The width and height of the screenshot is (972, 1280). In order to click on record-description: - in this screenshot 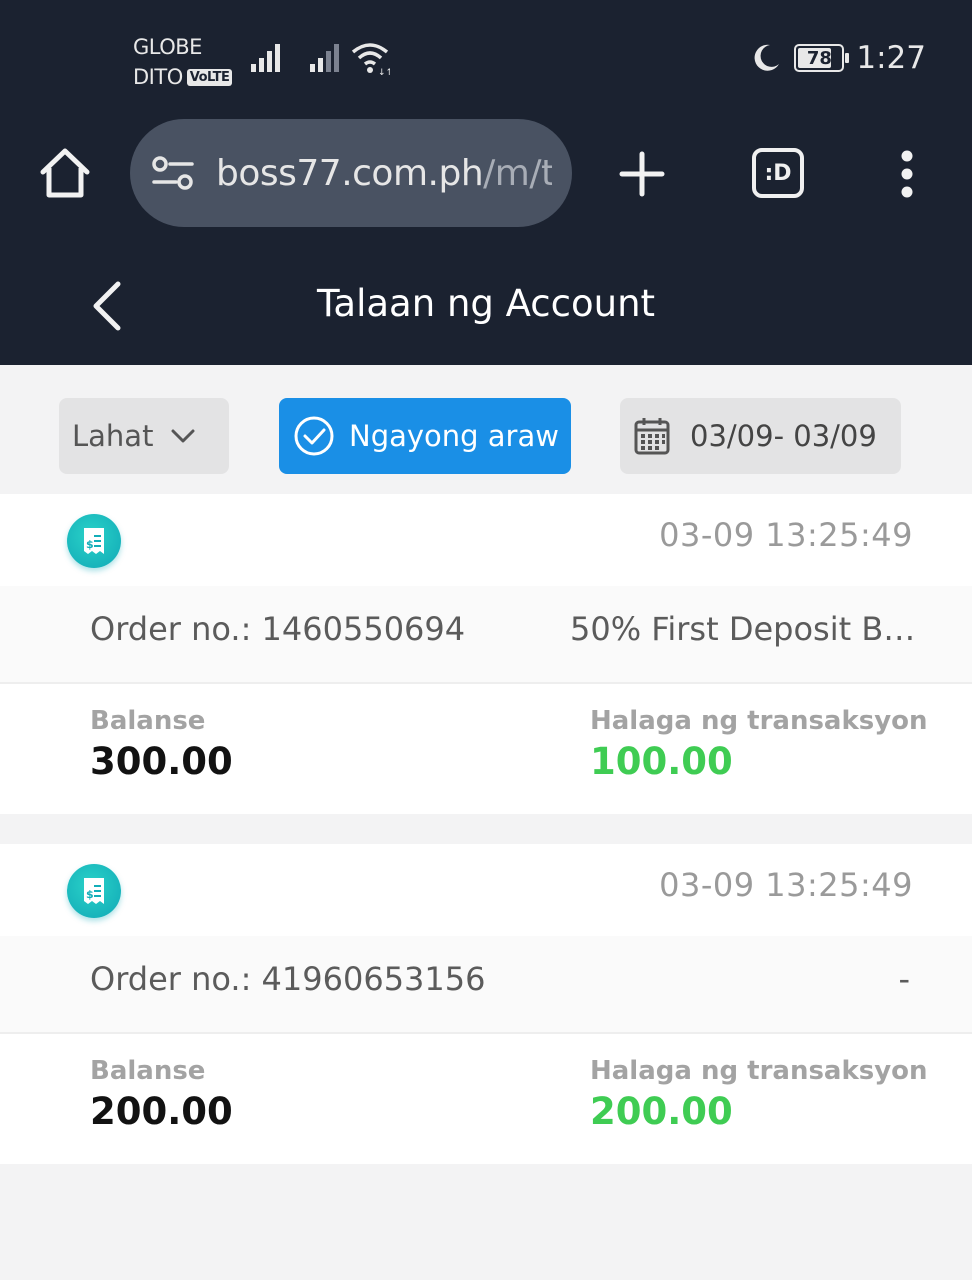, I will do `click(904, 979)`.